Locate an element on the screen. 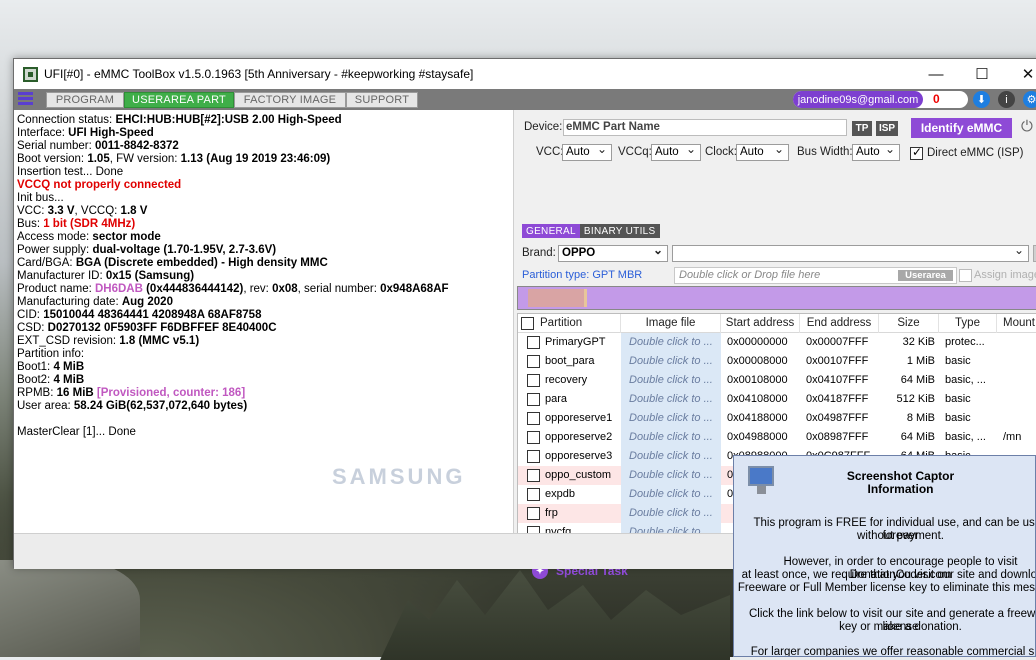 This screenshot has height=660, width=1036. brand-select: OPPO is located at coordinates (613, 252).